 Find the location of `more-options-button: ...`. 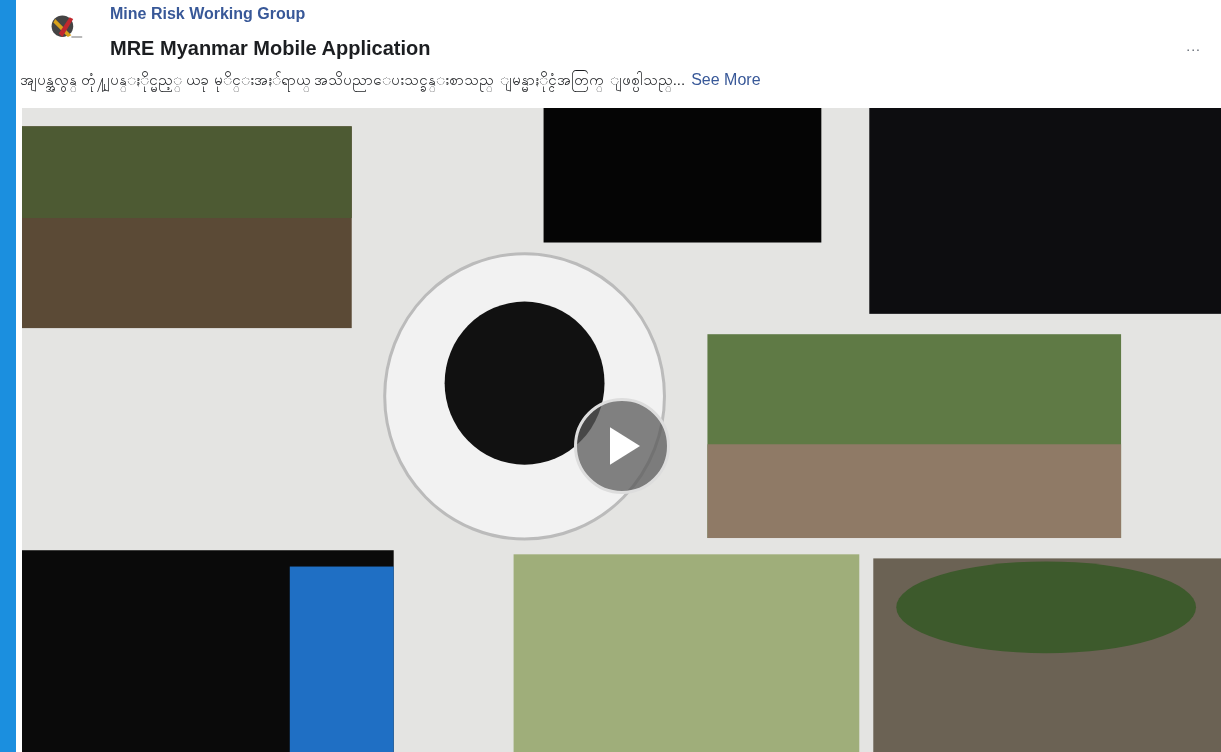

more-options-button: ... is located at coordinates (1193, 46).